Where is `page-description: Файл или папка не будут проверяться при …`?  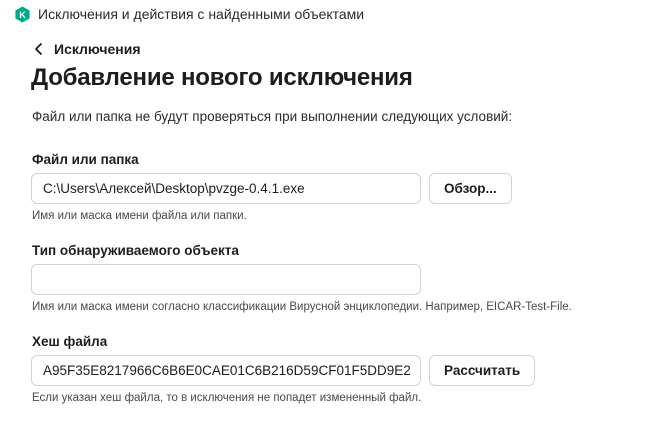 page-description: Файл или папка не будут проверяться при … is located at coordinates (272, 116).